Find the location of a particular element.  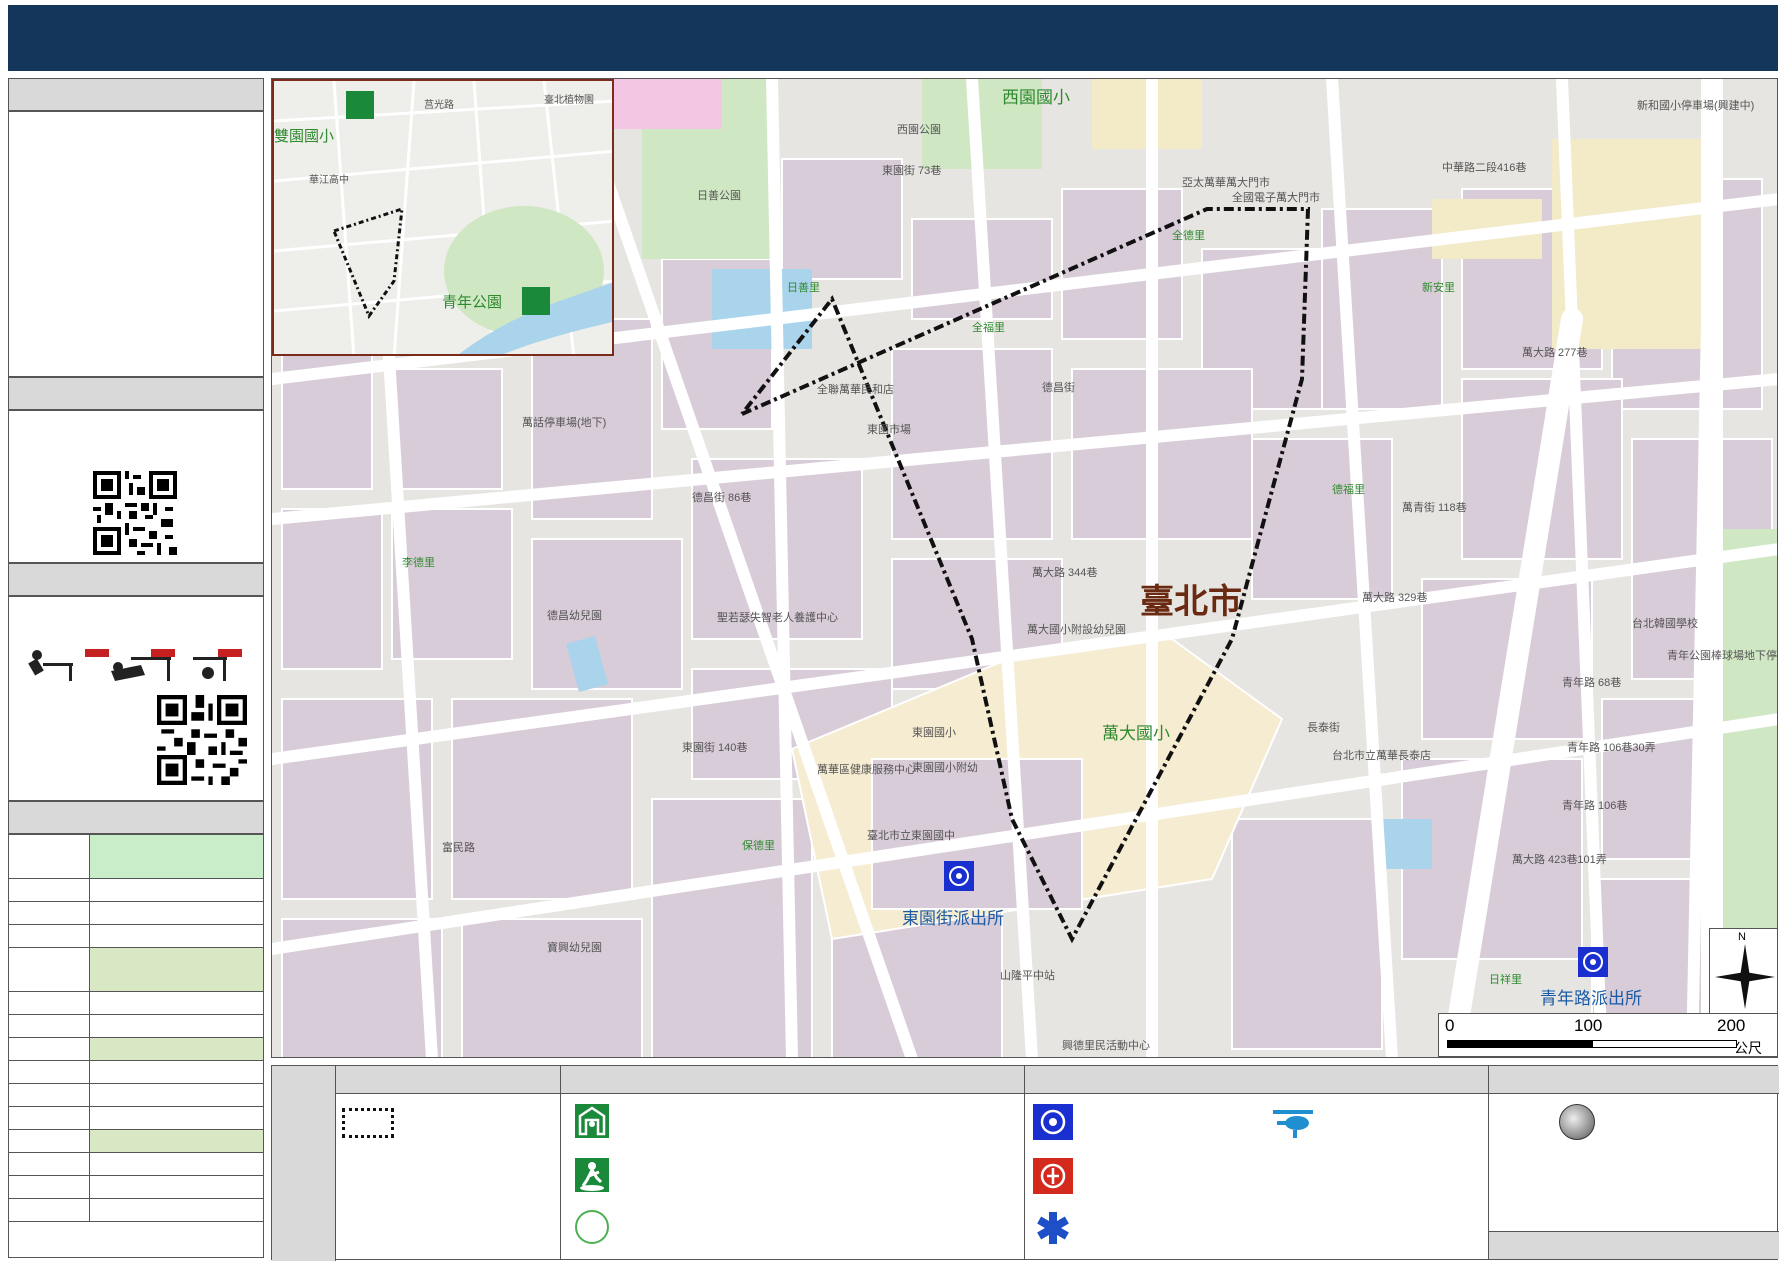

poi-label: 全福里 is located at coordinates (988, 328).